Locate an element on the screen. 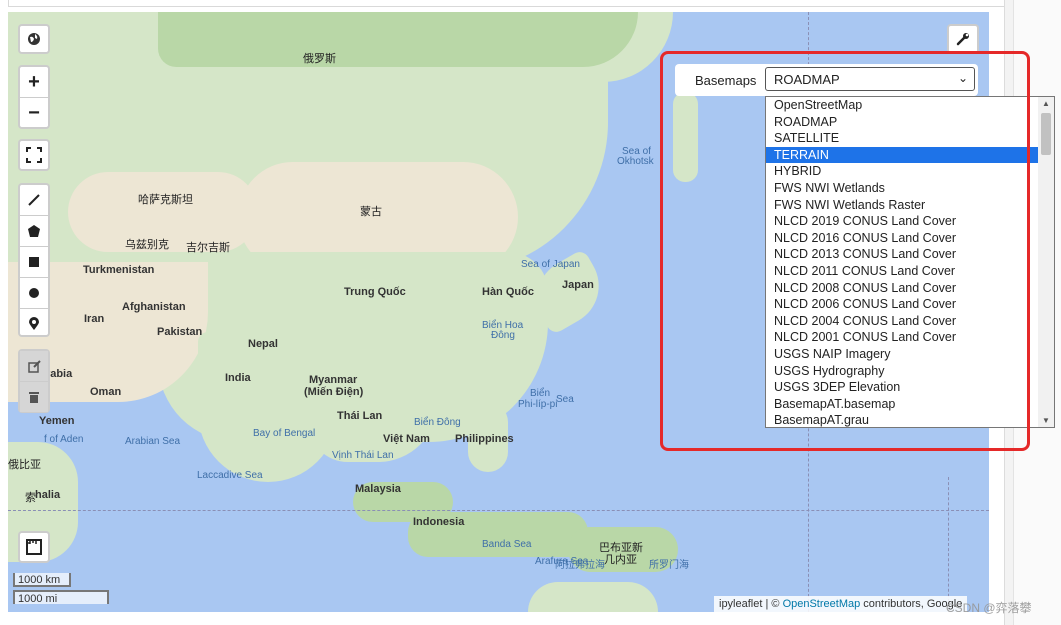 This screenshot has width=1061, height=625. delete-layers-button is located at coordinates (34, 397).